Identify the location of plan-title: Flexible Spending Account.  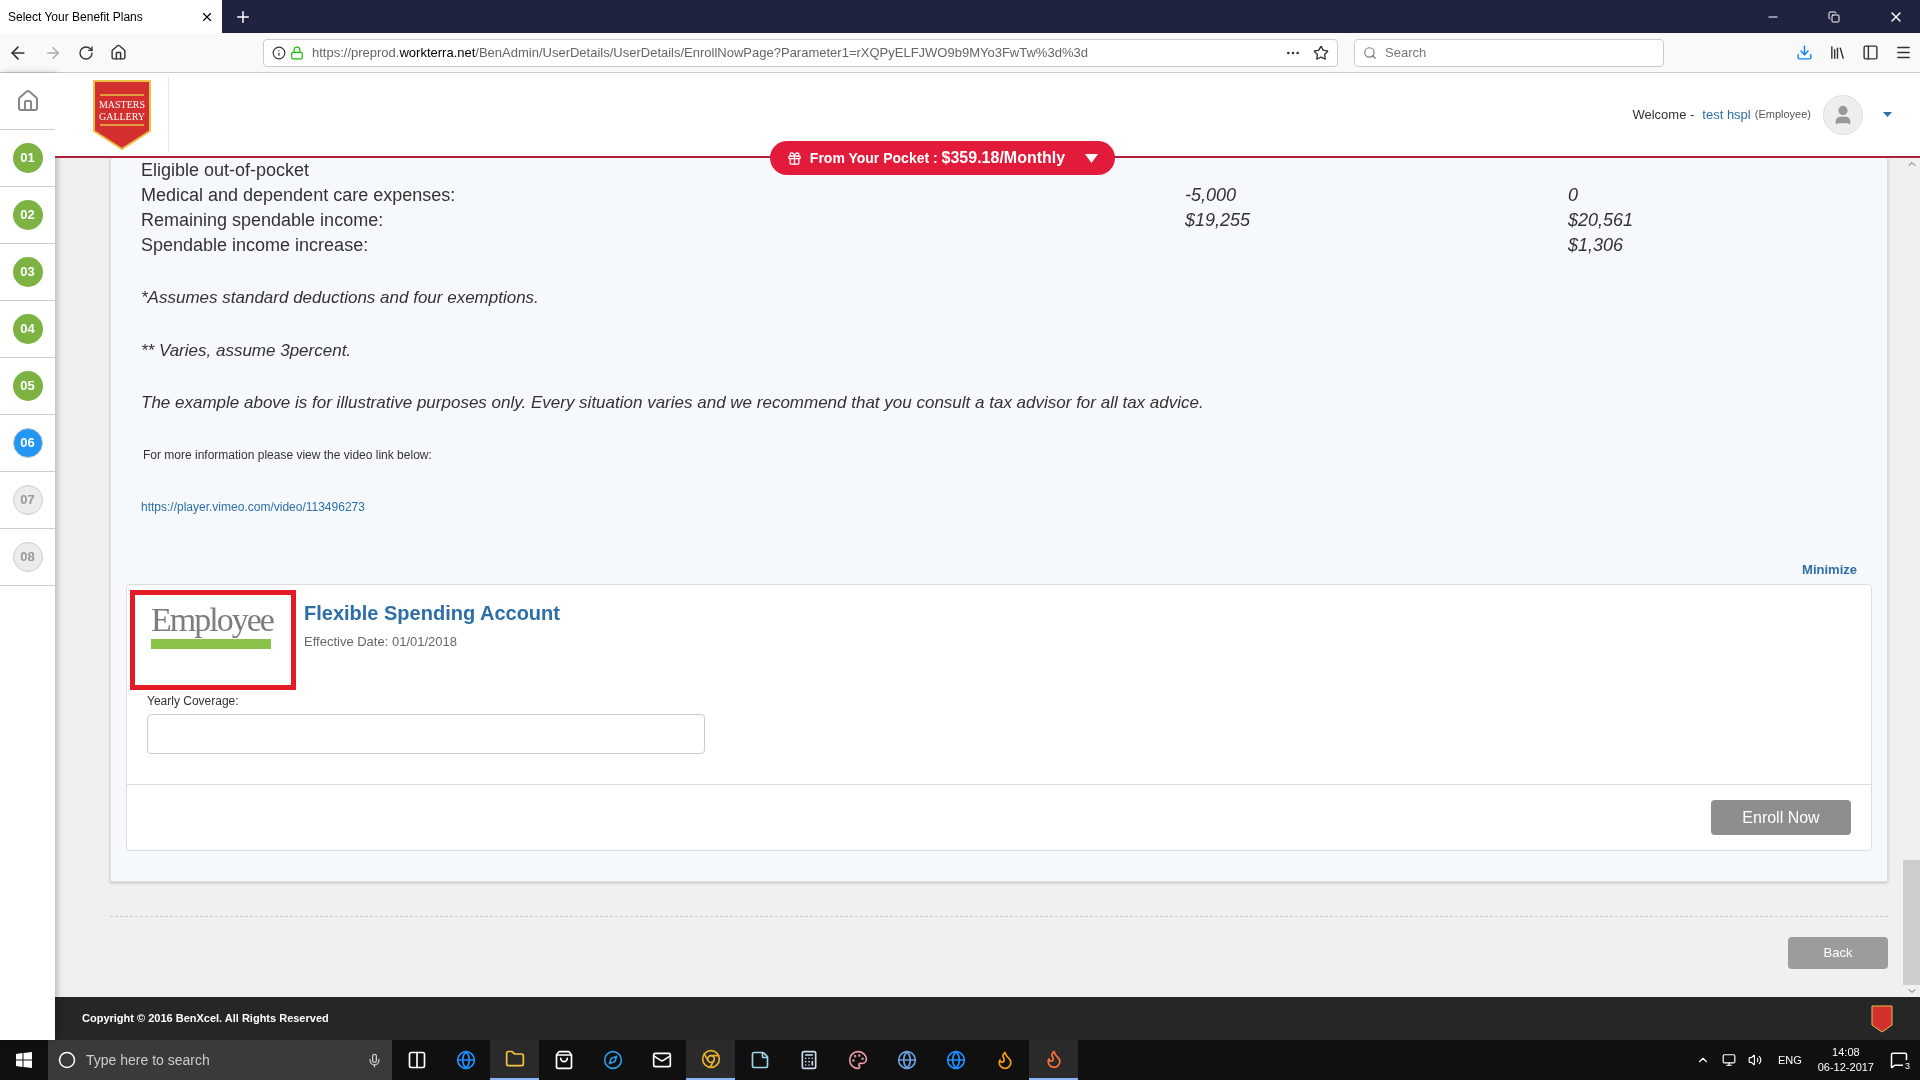
(432, 613).